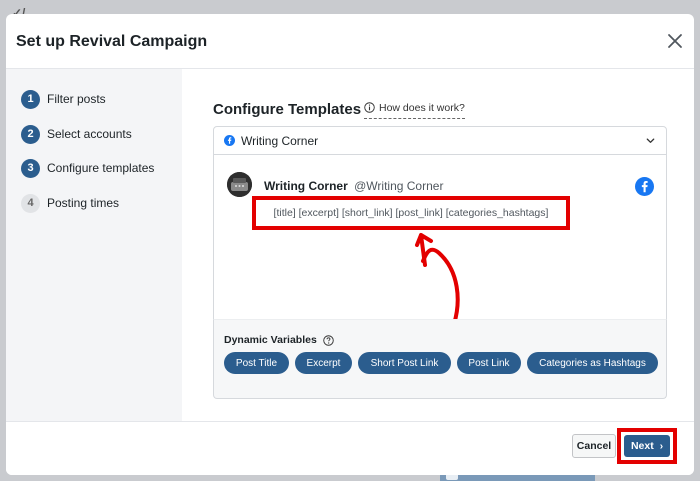  Describe the element at coordinates (30, 134) in the screenshot. I see `step-number: 2` at that location.